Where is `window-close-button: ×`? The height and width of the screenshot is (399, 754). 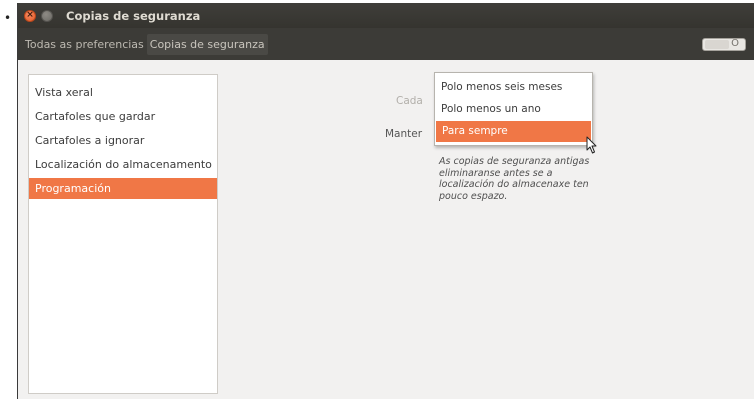 window-close-button: × is located at coordinates (30, 15).